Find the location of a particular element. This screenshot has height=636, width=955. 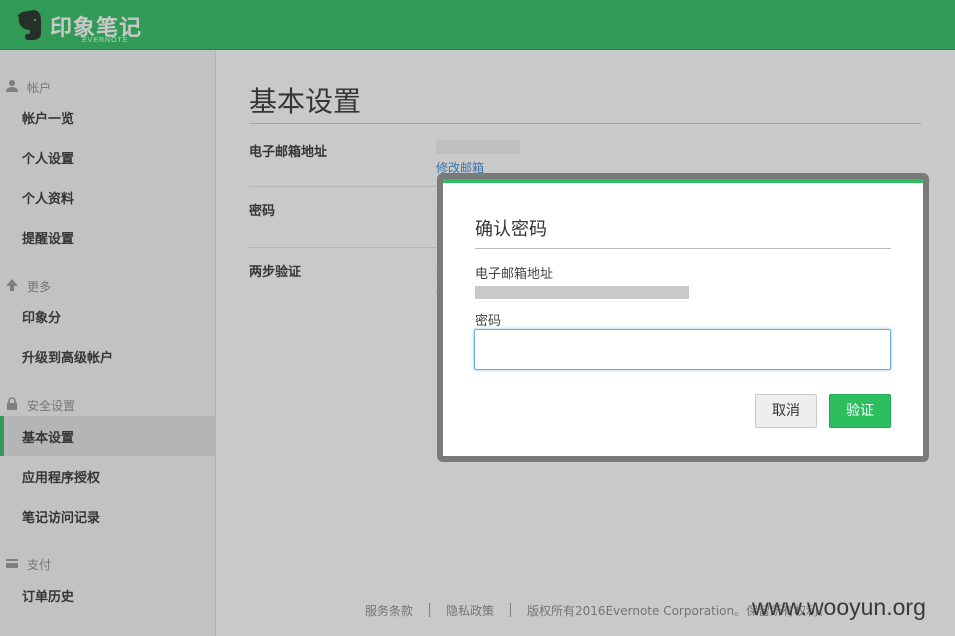

dialog-divider is located at coordinates (683, 248).